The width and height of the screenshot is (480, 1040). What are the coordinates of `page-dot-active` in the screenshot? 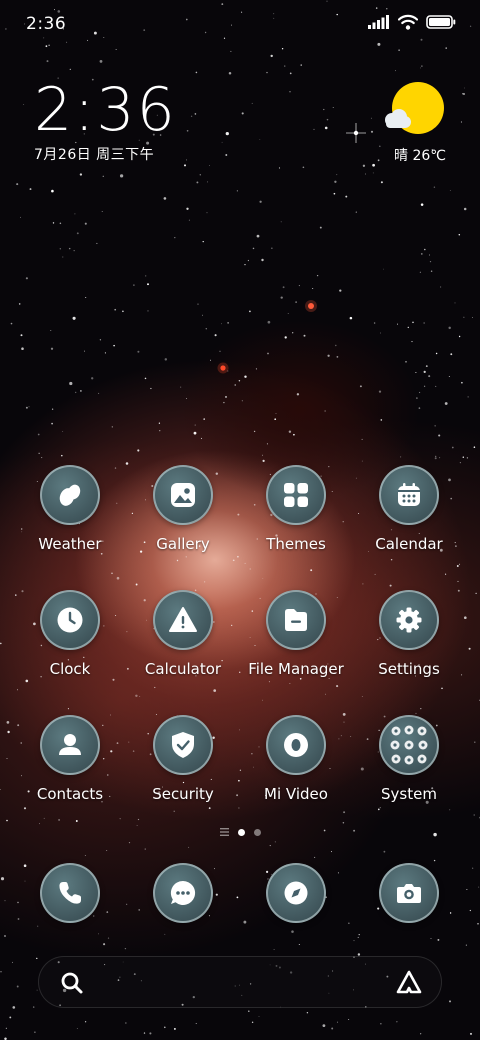 It's located at (241, 832).